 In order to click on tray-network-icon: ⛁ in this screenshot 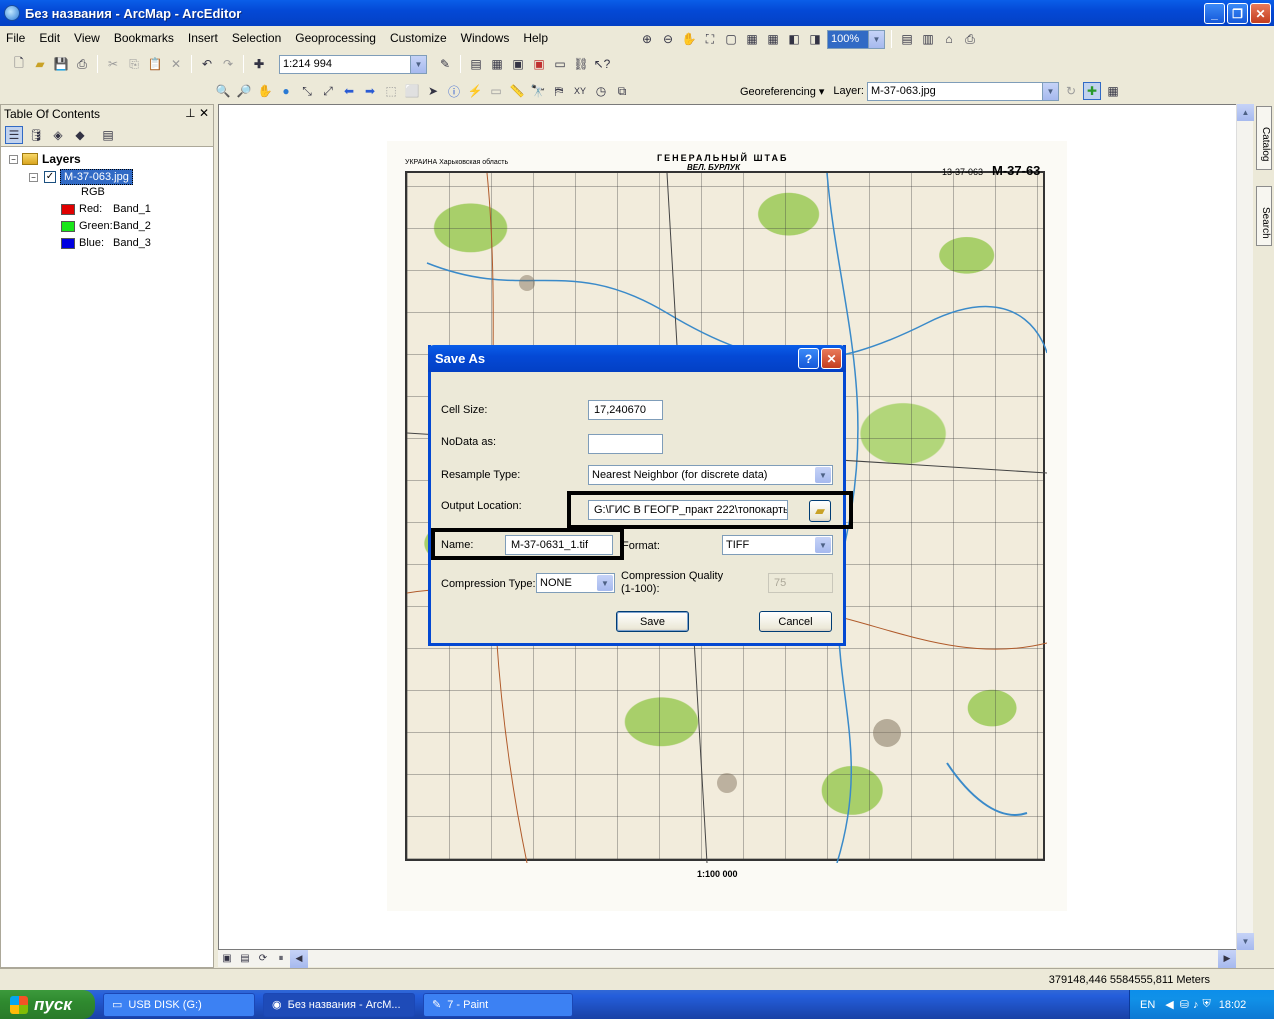, I will do `click(1184, 1004)`.